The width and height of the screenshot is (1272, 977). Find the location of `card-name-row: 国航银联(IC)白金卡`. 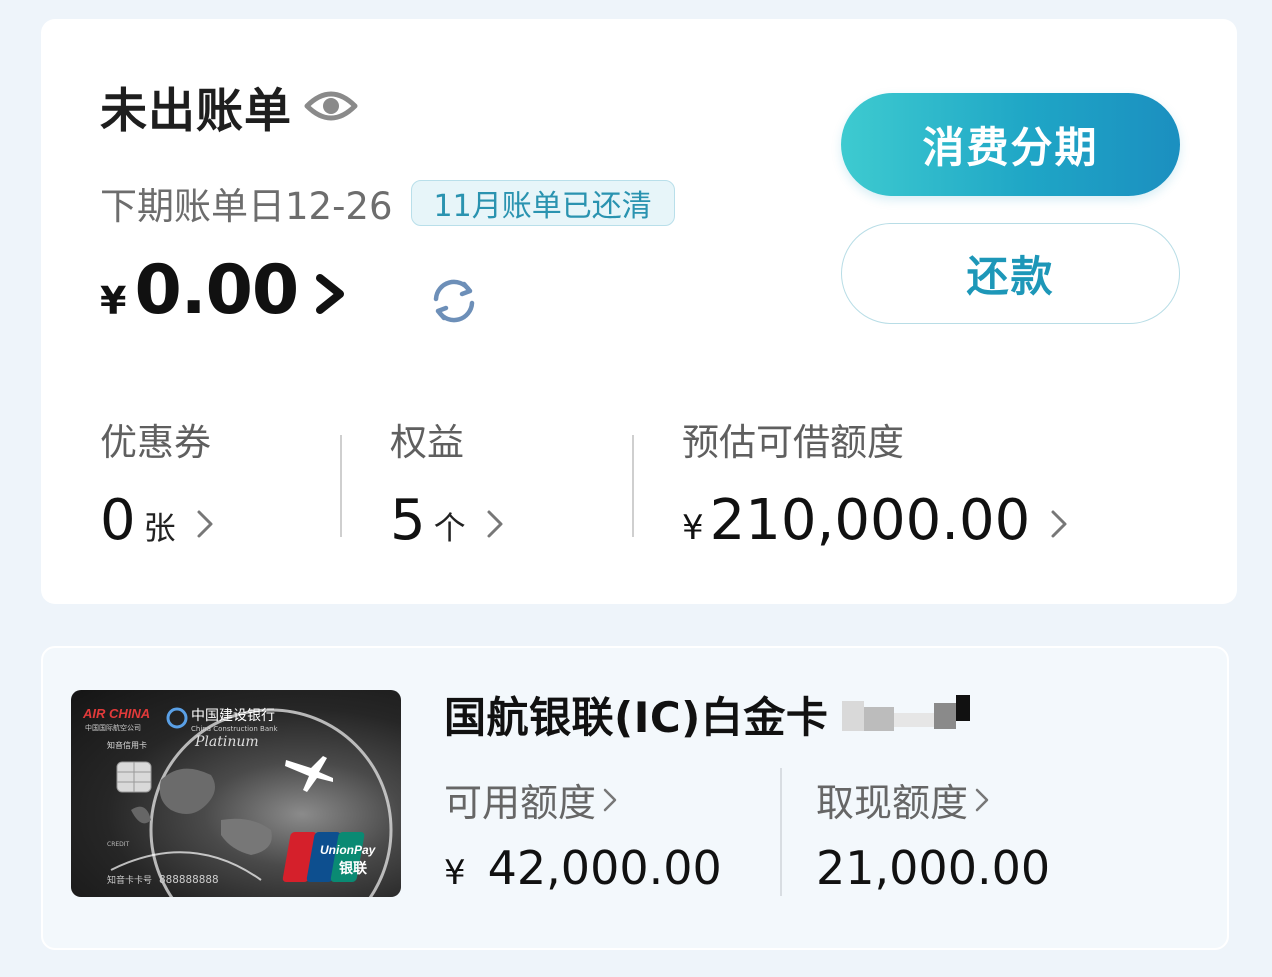

card-name-row: 国航银联(IC)白金卡 is located at coordinates (709, 714).